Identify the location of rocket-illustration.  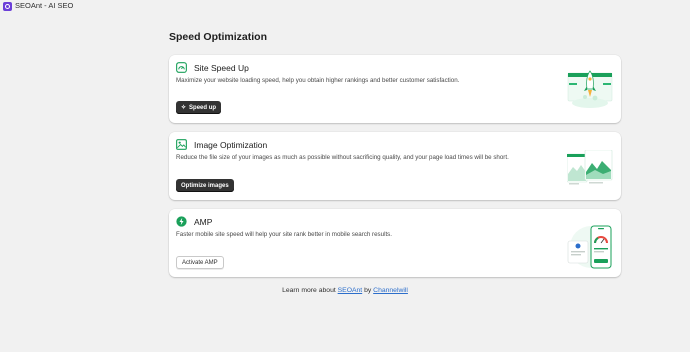
(590, 89).